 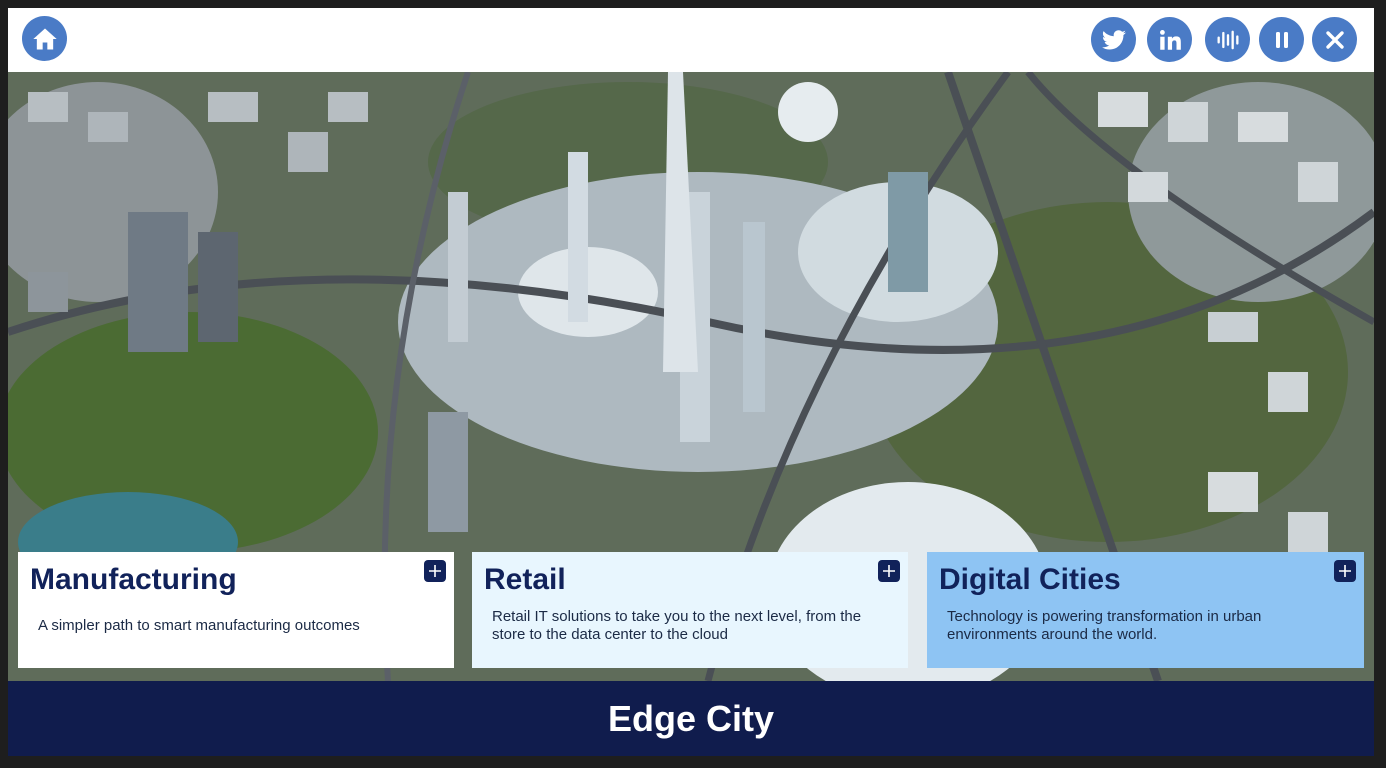 I want to click on audio-icon, so click(x=1227, y=39).